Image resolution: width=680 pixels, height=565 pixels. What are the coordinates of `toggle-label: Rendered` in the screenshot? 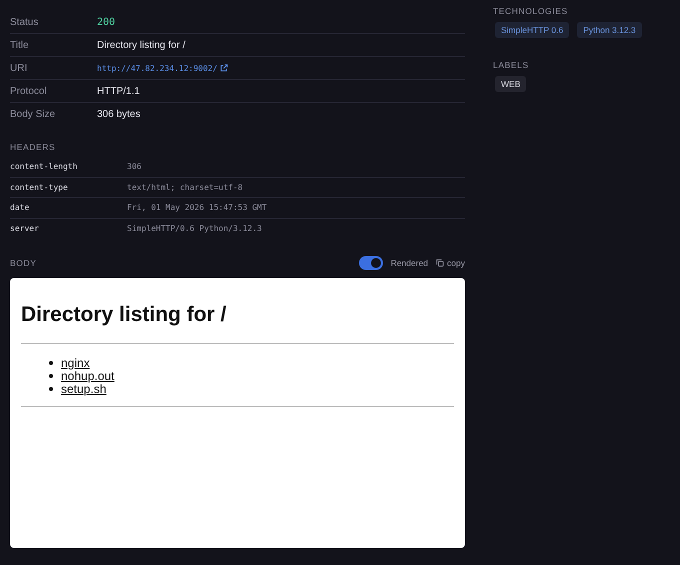 It's located at (409, 263).